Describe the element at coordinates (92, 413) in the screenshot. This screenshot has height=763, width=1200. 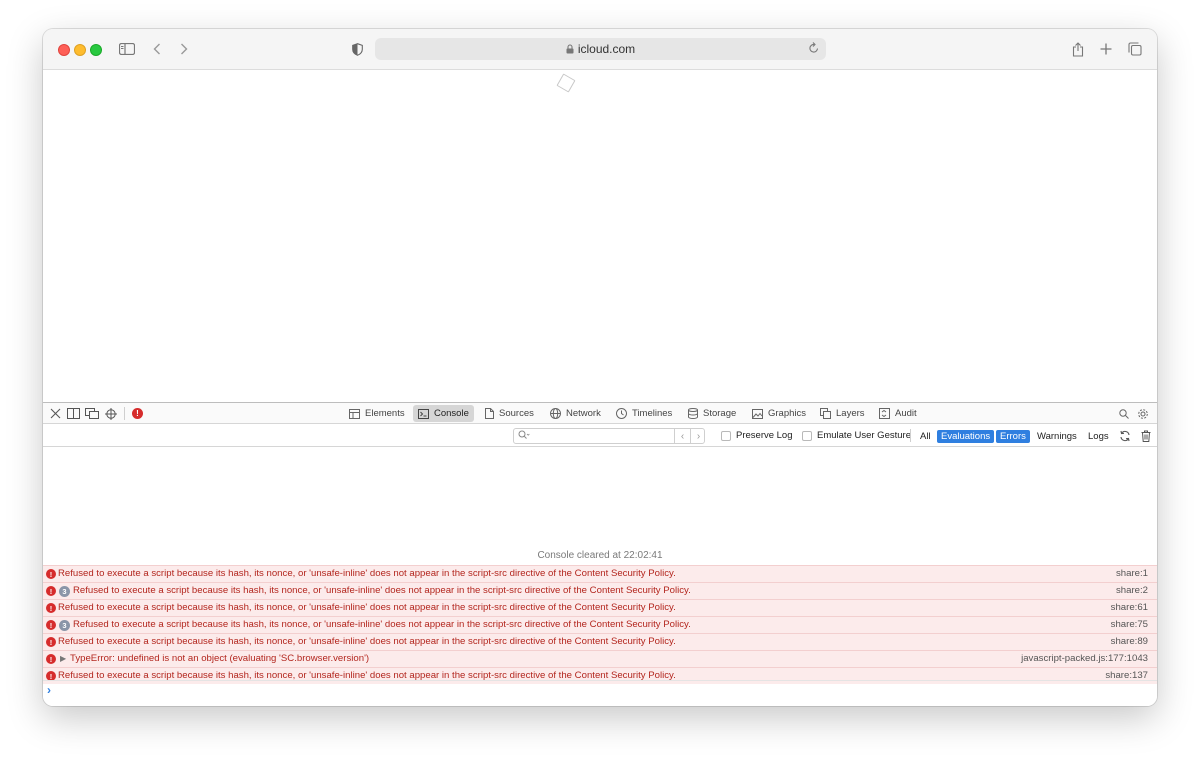
I see `undock-icon` at that location.